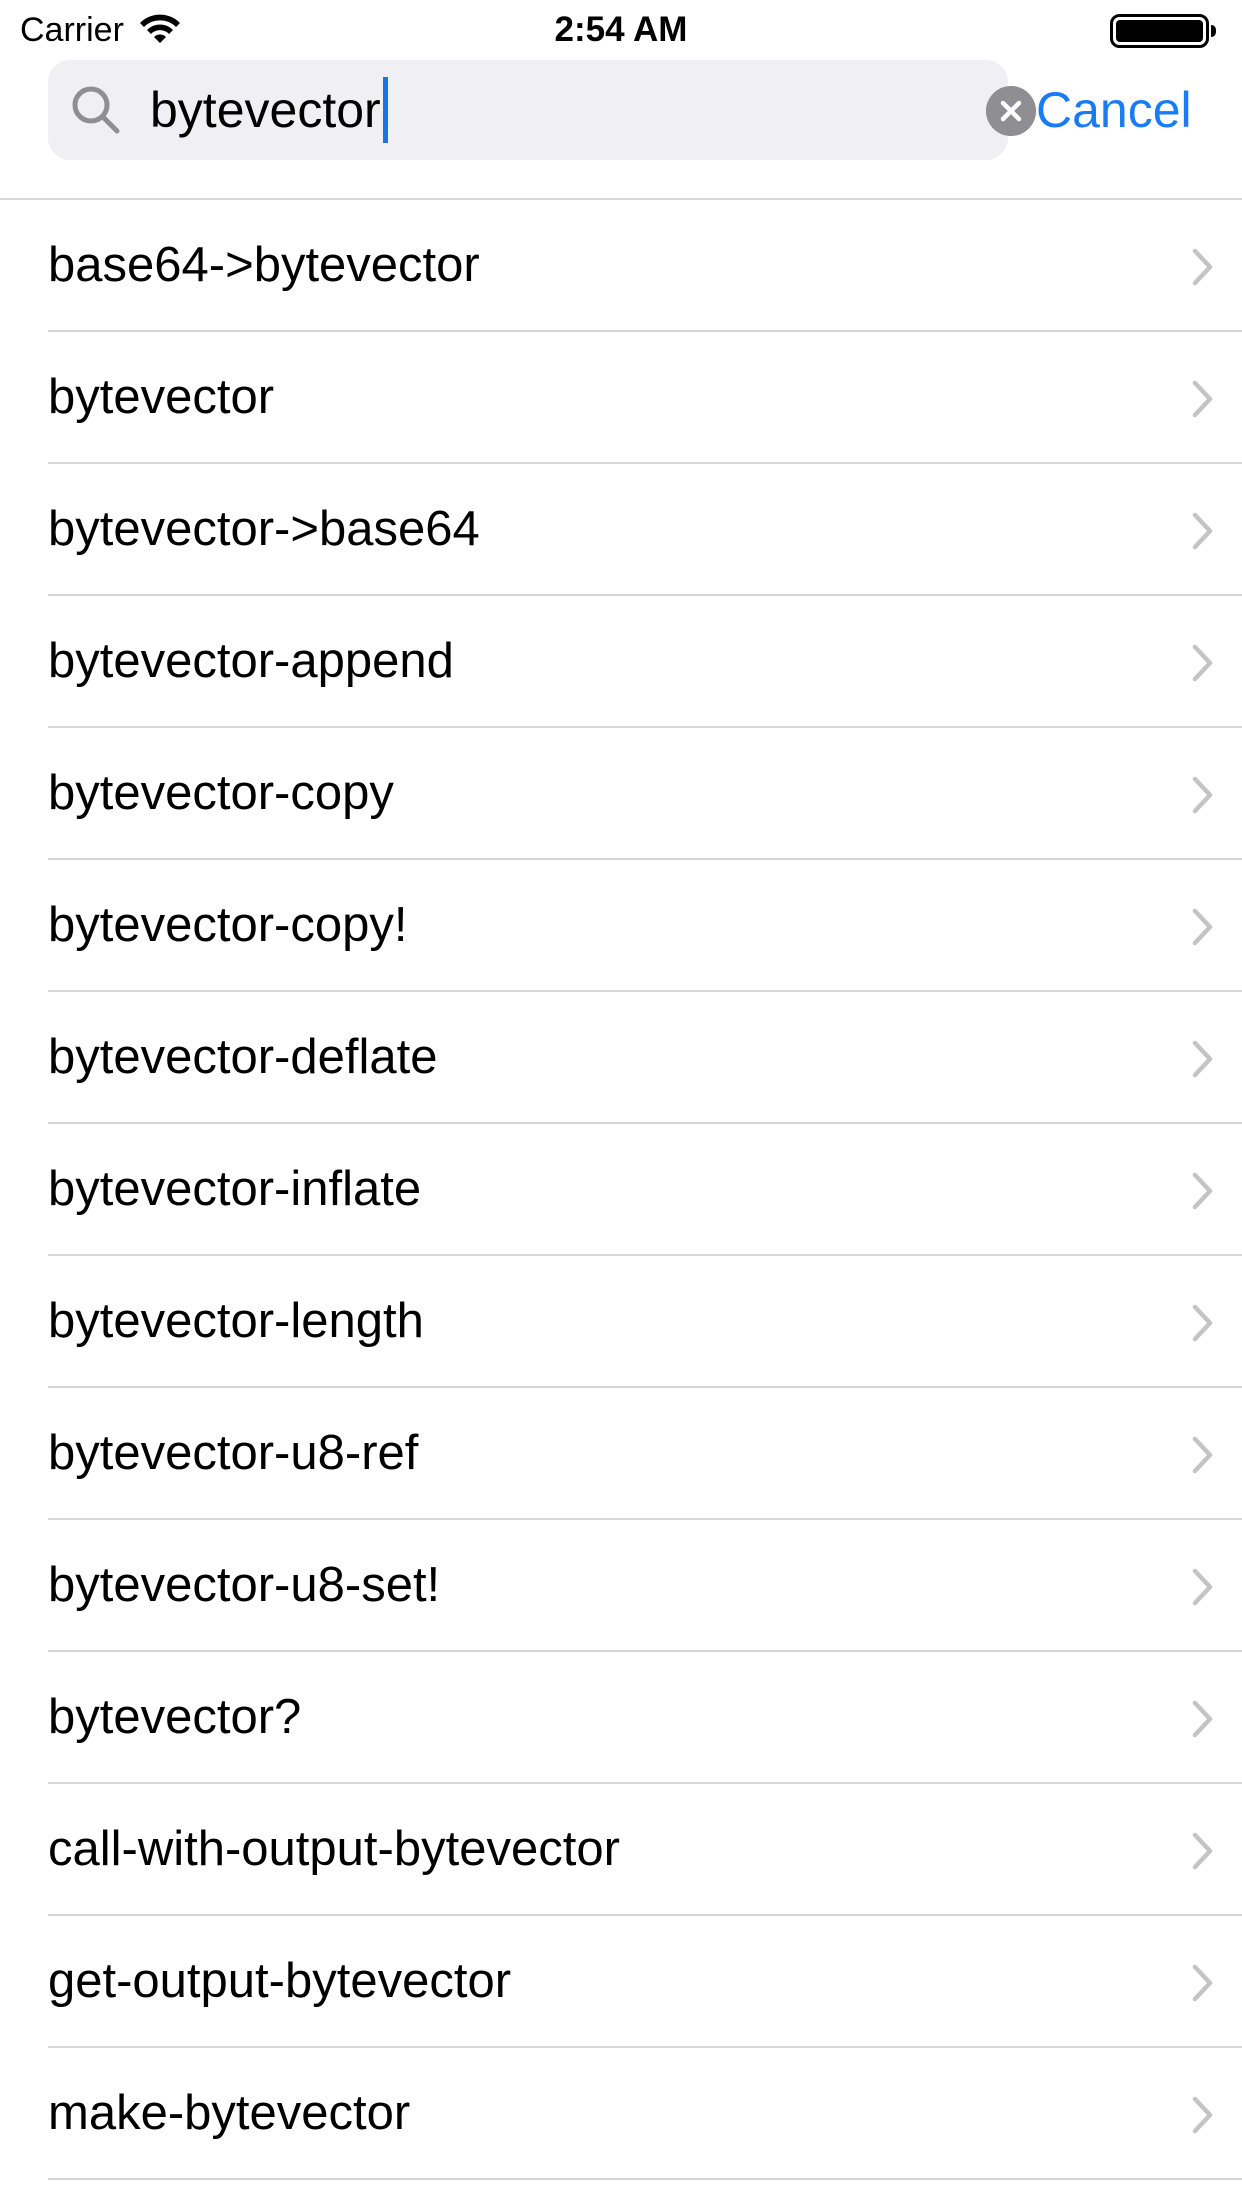  Describe the element at coordinates (621, 530) in the screenshot. I see `list-item: bytevector->base64` at that location.